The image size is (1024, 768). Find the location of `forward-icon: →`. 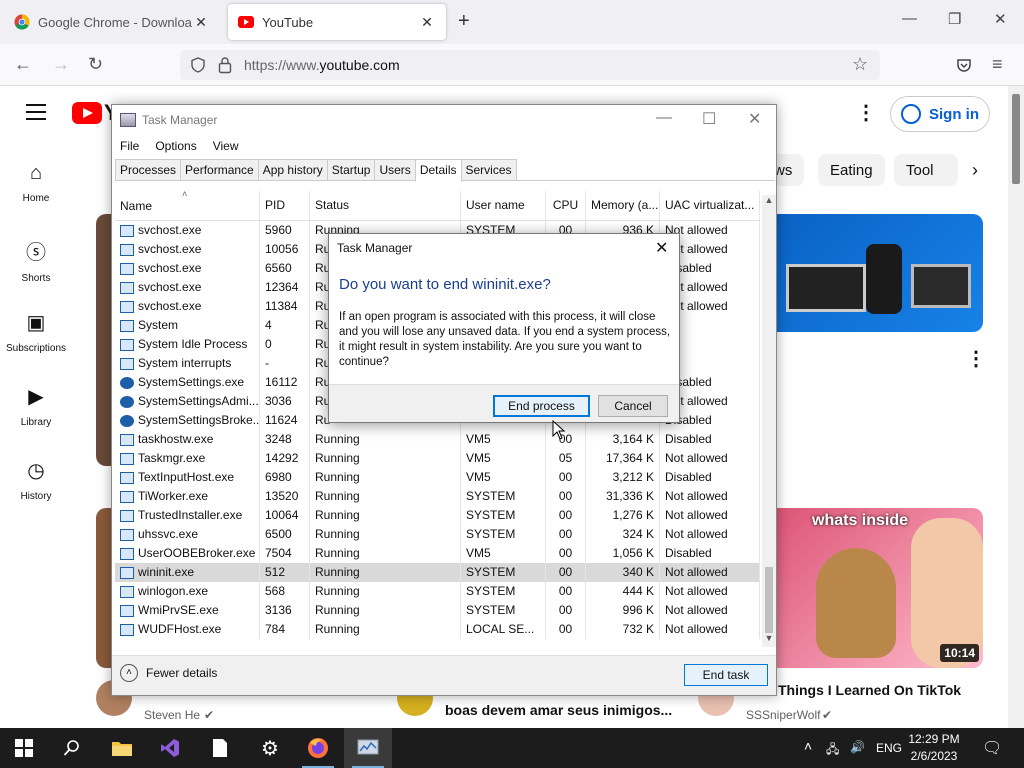

forward-icon: → is located at coordinates (61, 64).